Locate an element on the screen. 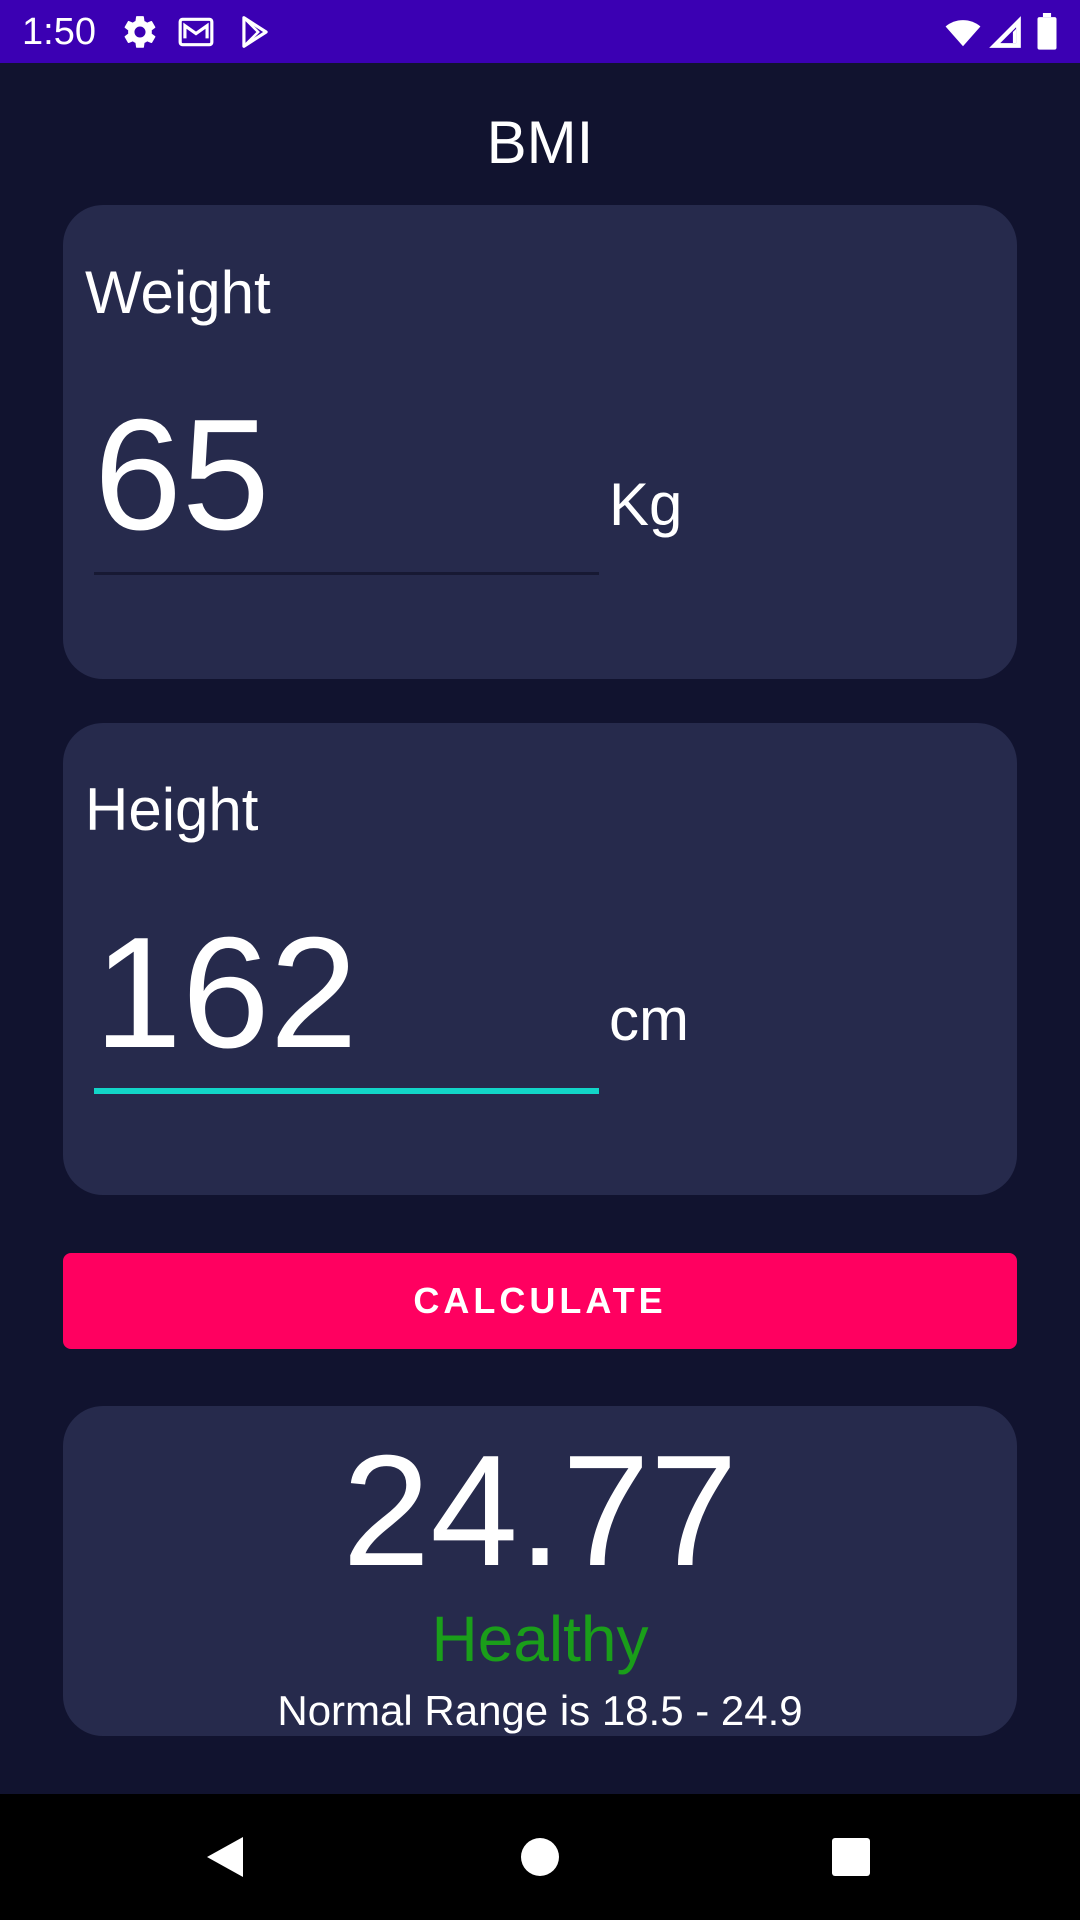  status-time: 1:50 is located at coordinates (59, 32).